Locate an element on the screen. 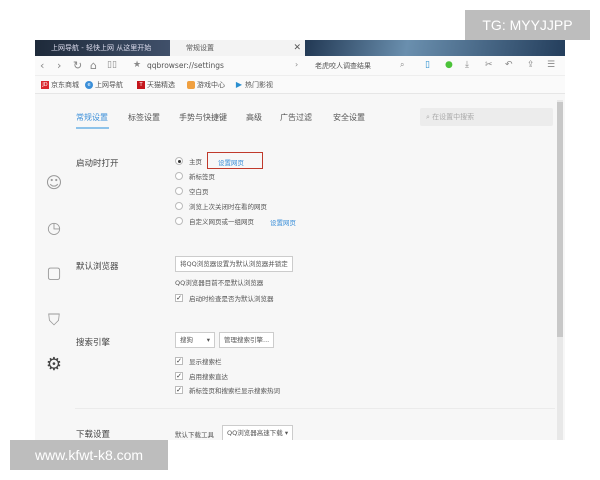 The width and height of the screenshot is (600, 480). tab-bar: 上网导航 - 轻快上网 从这里开始 常规设置 ✕ is located at coordinates (300, 48).